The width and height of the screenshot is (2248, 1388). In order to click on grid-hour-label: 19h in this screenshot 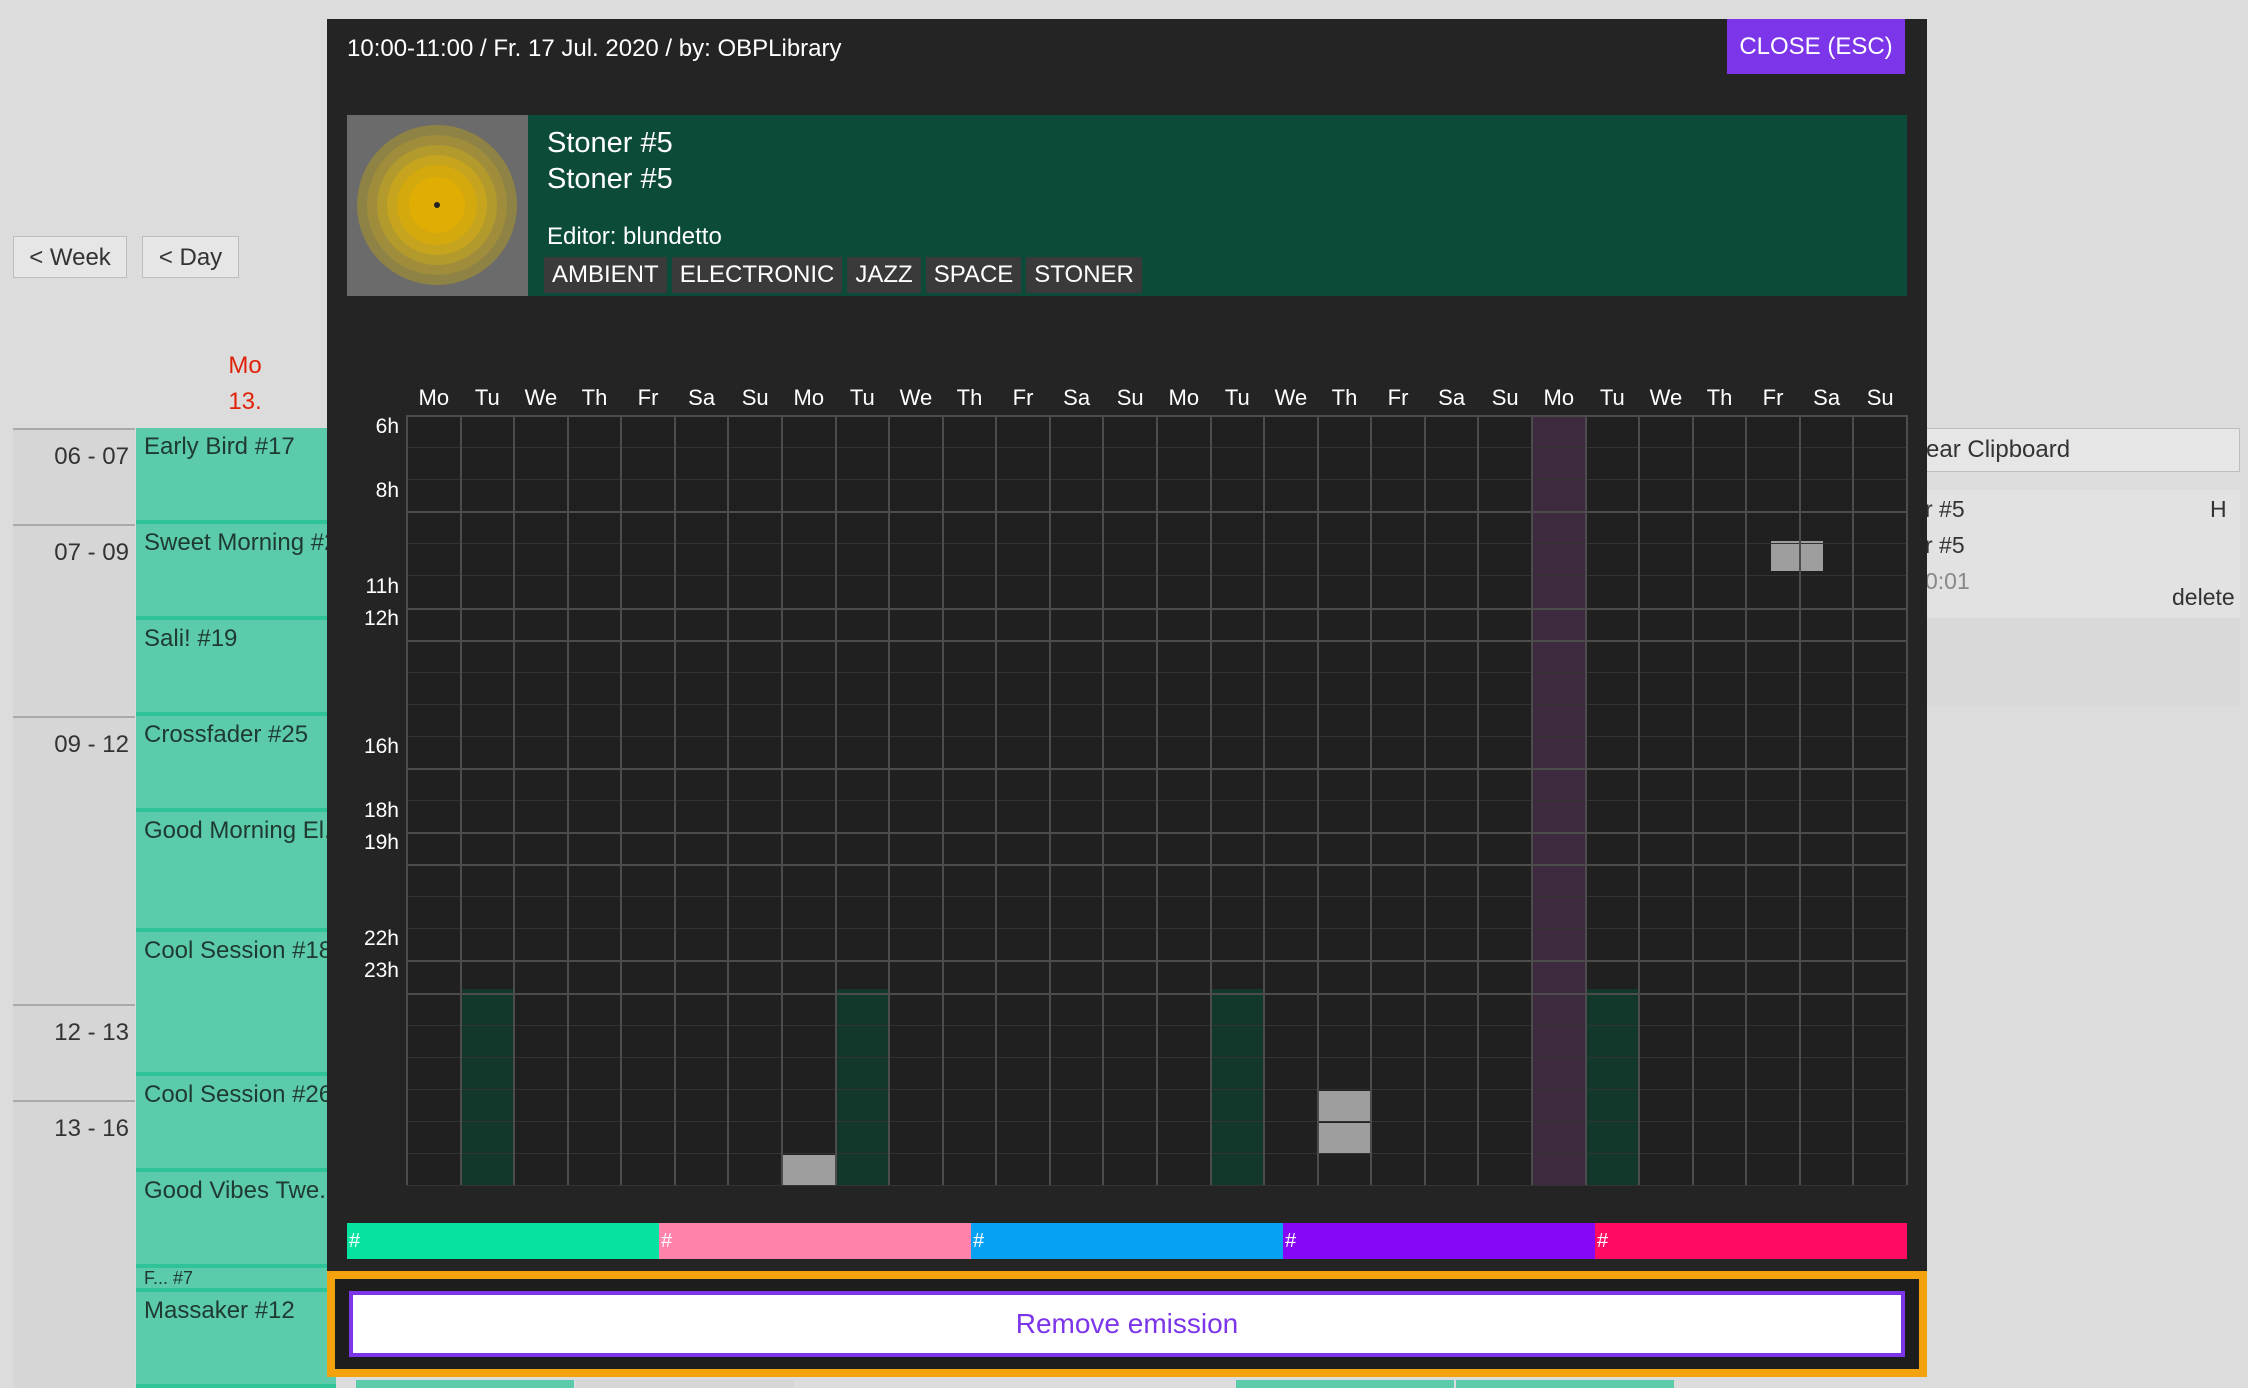, I will do `click(381, 842)`.